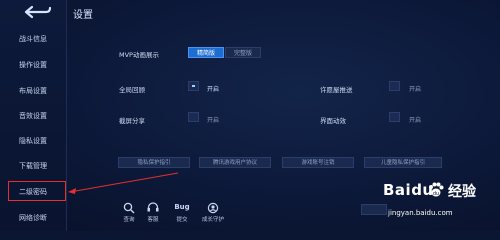  Describe the element at coordinates (436, 194) in the screenshot. I see `svg-text: du` at that location.